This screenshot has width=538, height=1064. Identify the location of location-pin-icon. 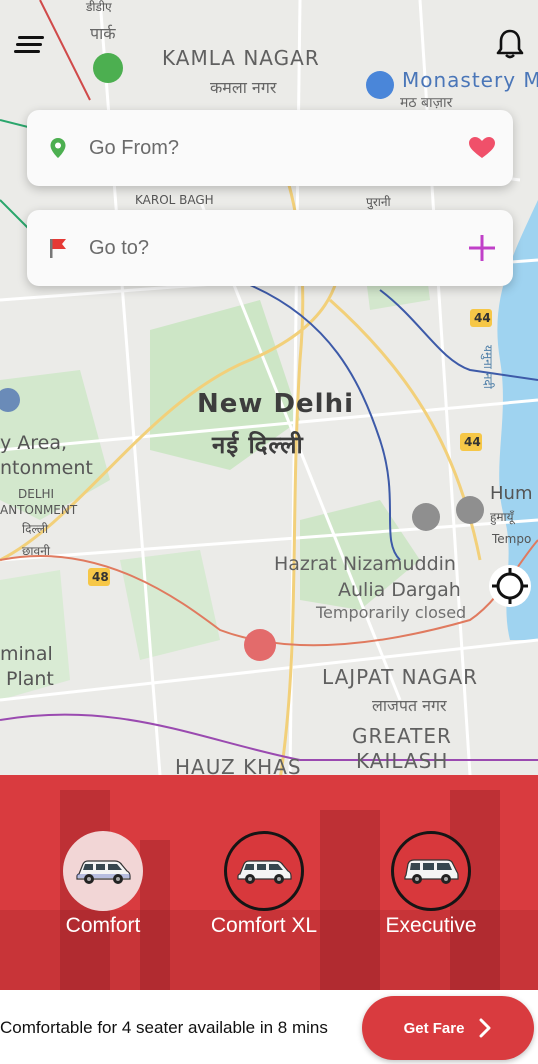
(58, 148).